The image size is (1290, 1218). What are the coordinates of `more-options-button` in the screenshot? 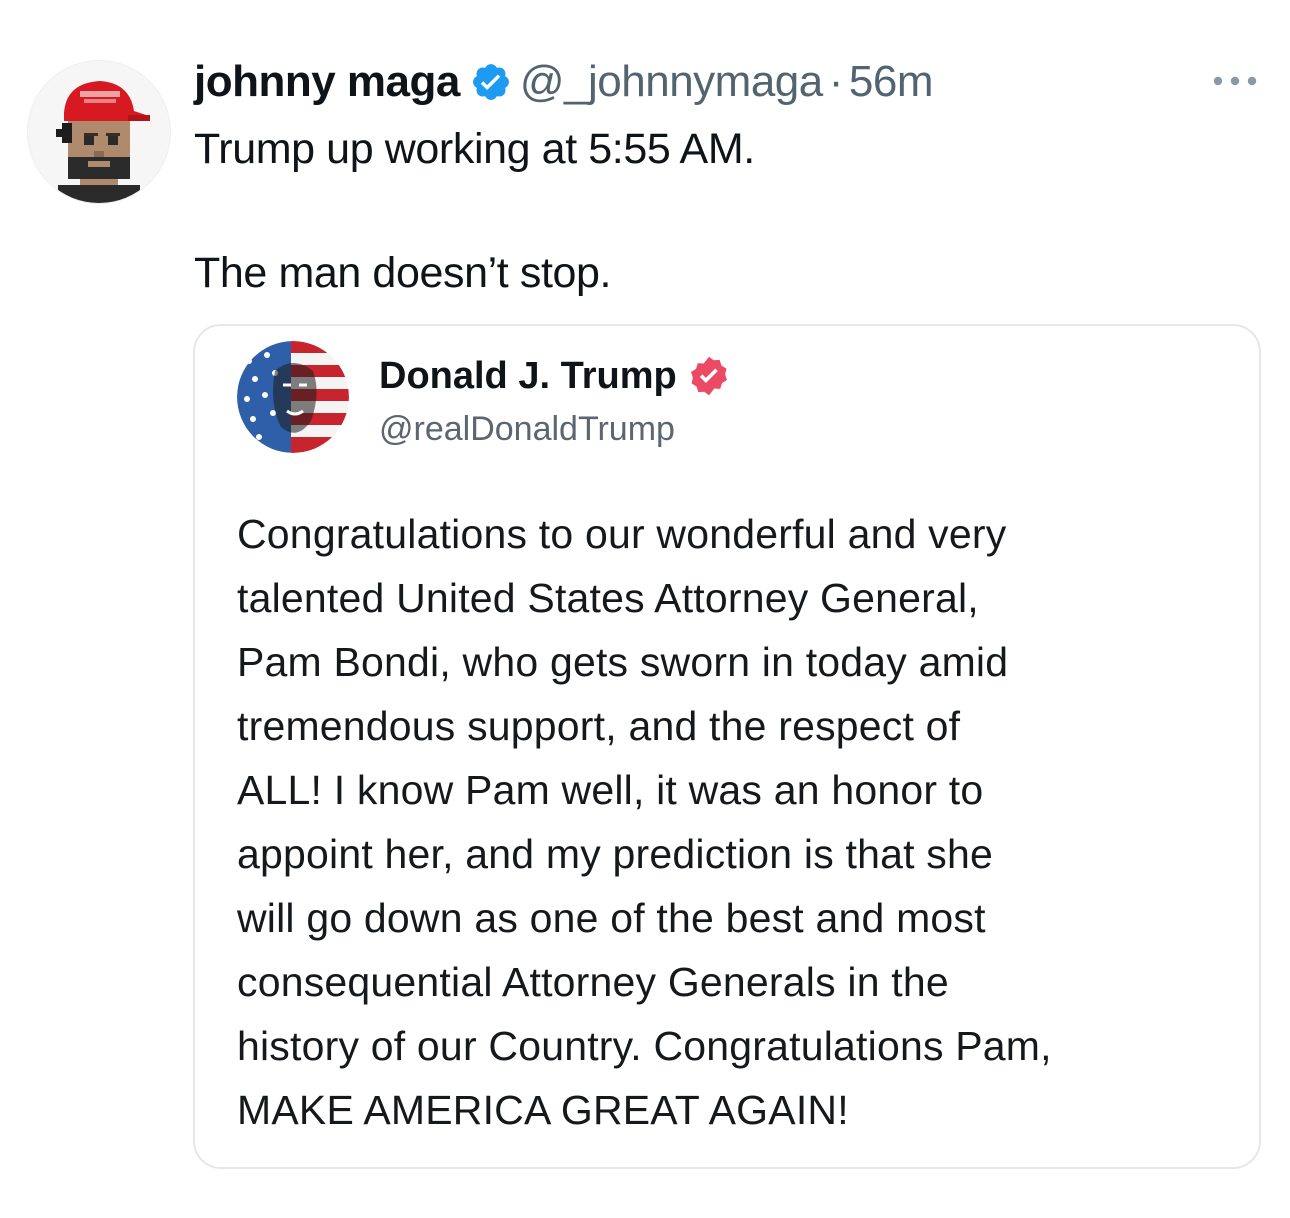 It's located at (1235, 81).